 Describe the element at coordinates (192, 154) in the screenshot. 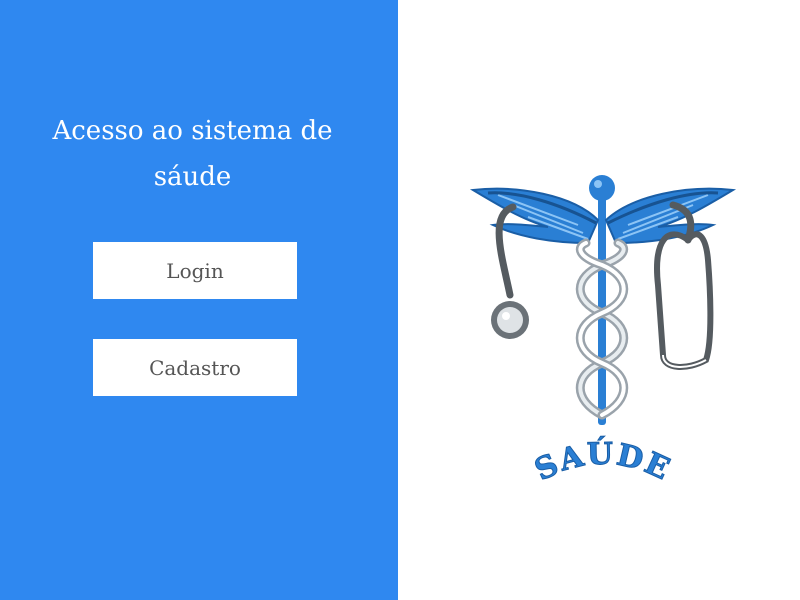

I see `page-title: Acesso ao sistema de sáude` at that location.